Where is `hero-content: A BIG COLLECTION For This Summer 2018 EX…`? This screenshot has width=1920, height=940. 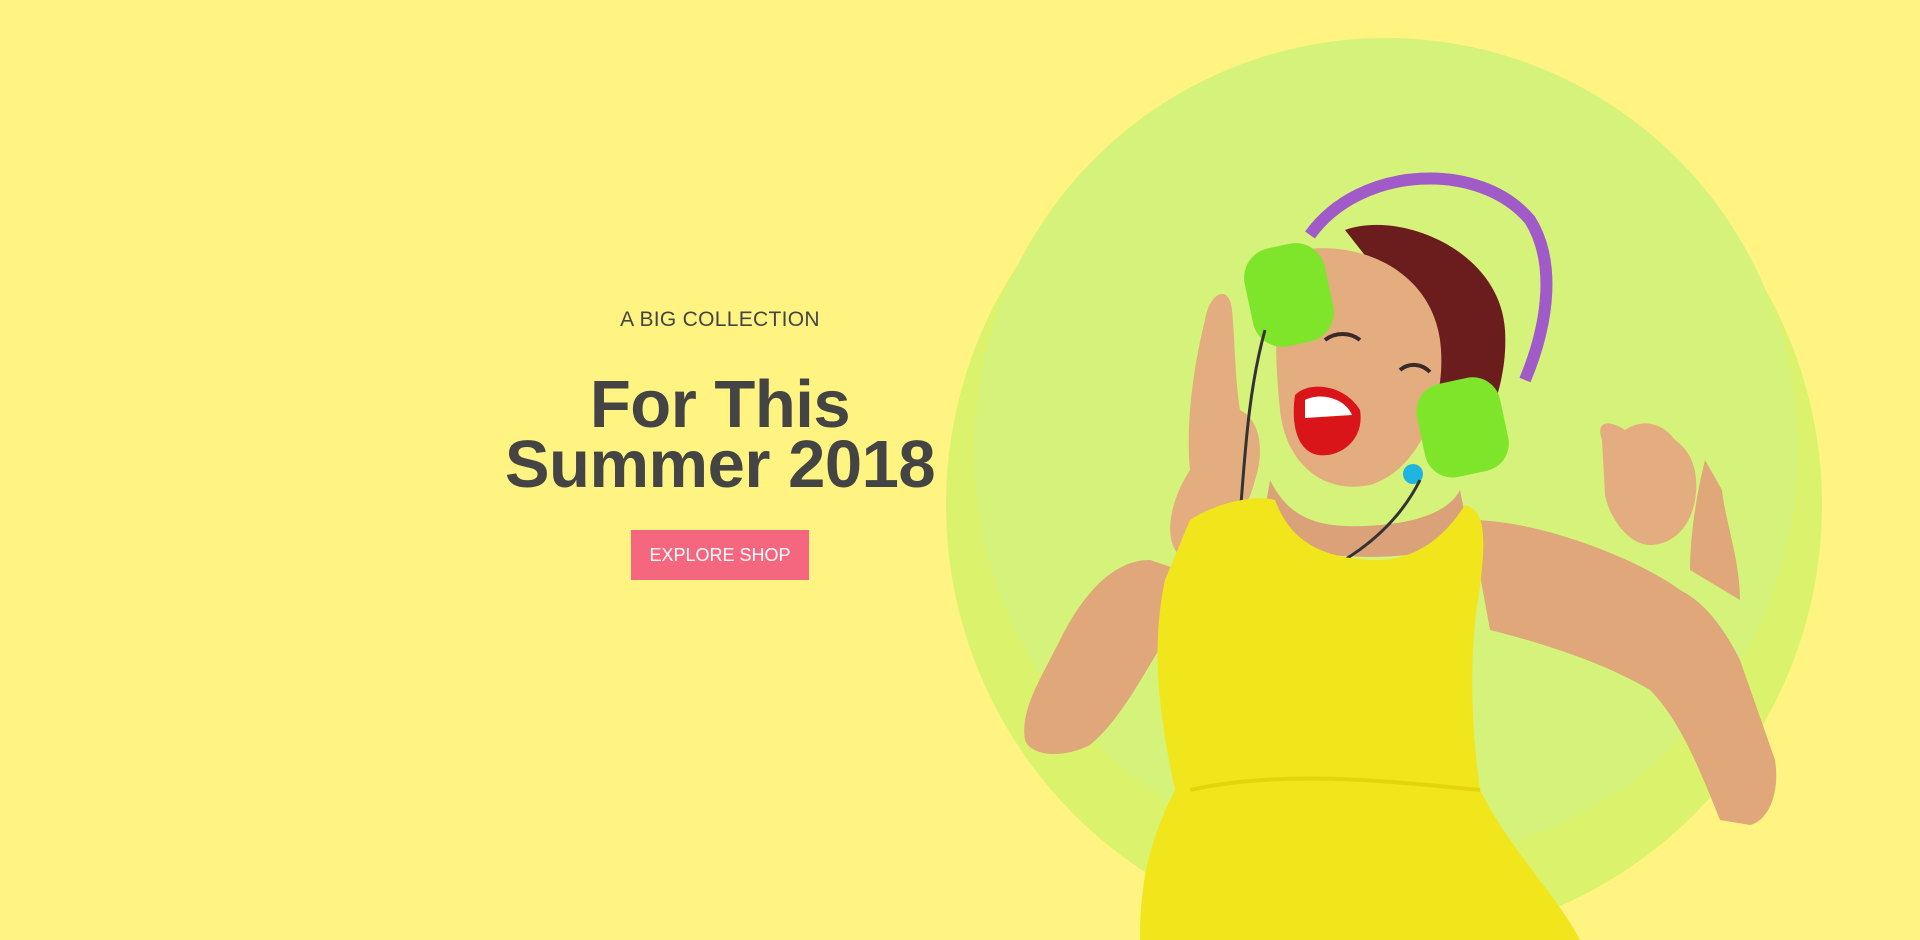 hero-content: A BIG COLLECTION For This Summer 2018 EX… is located at coordinates (720, 442).